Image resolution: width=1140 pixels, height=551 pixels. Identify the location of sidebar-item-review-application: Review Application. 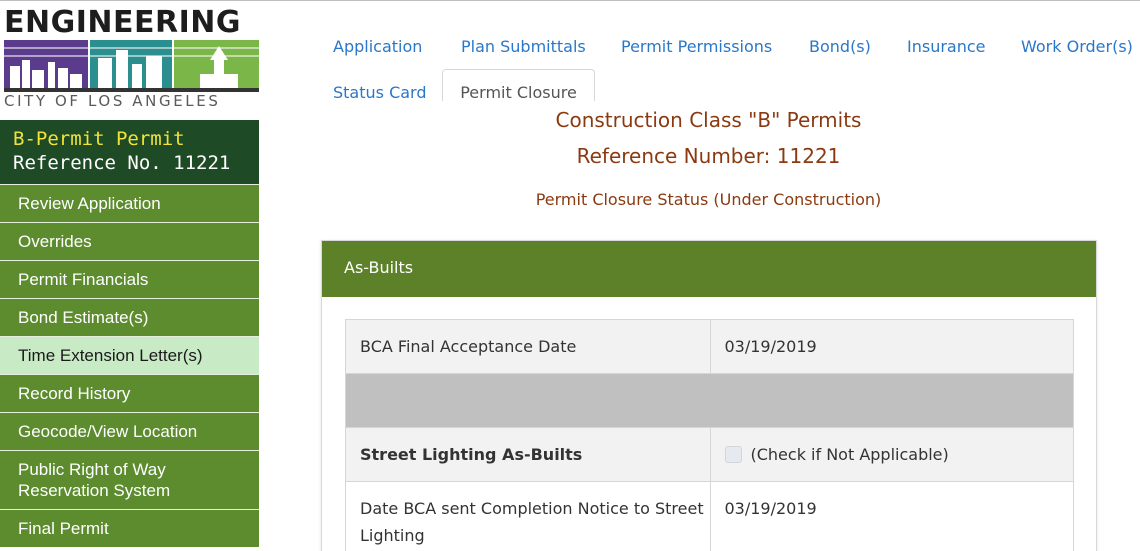
(129, 203).